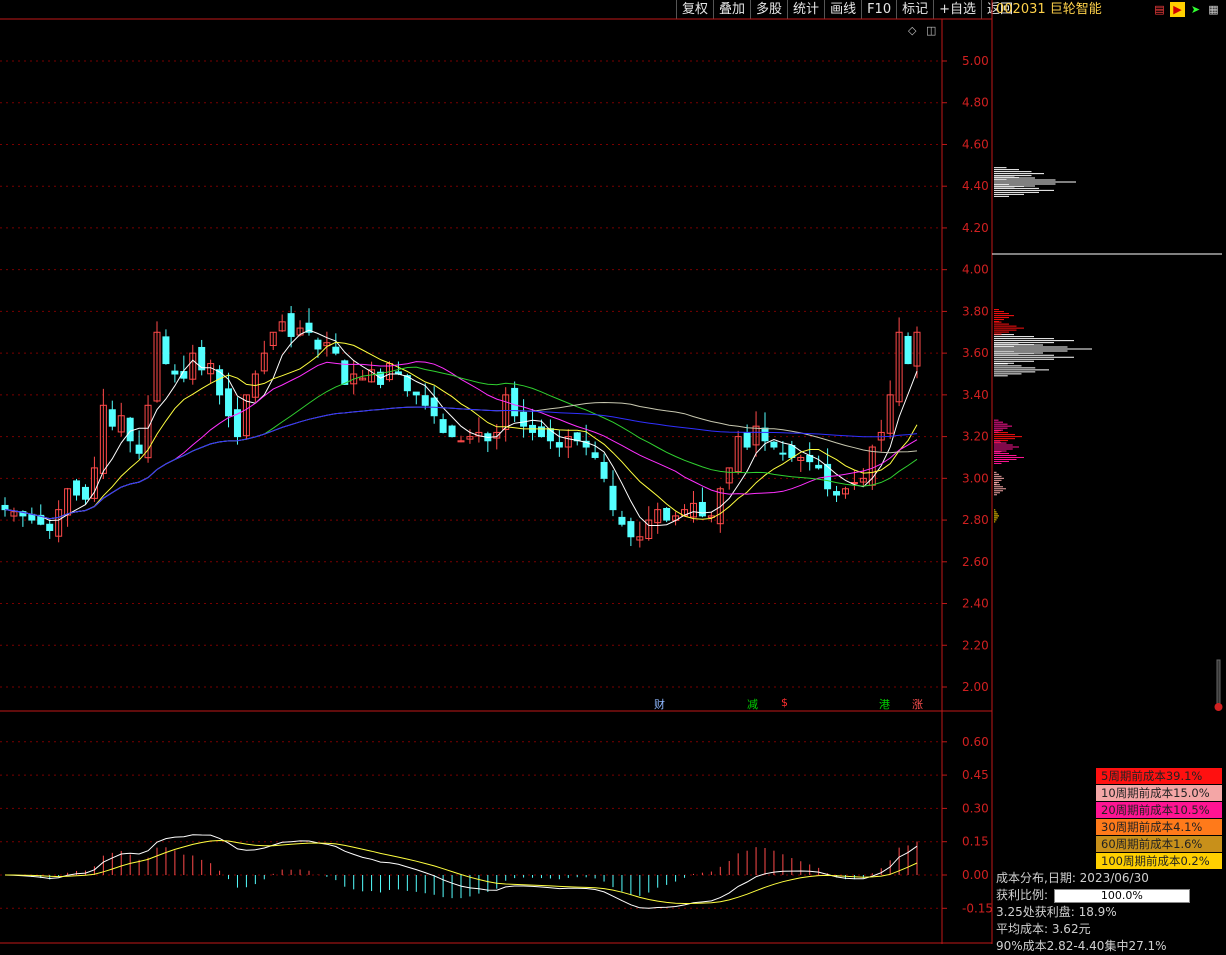  Describe the element at coordinates (1159, 861) in the screenshot. I see `cost-legend-item: 100周期前成本0.2%` at that location.